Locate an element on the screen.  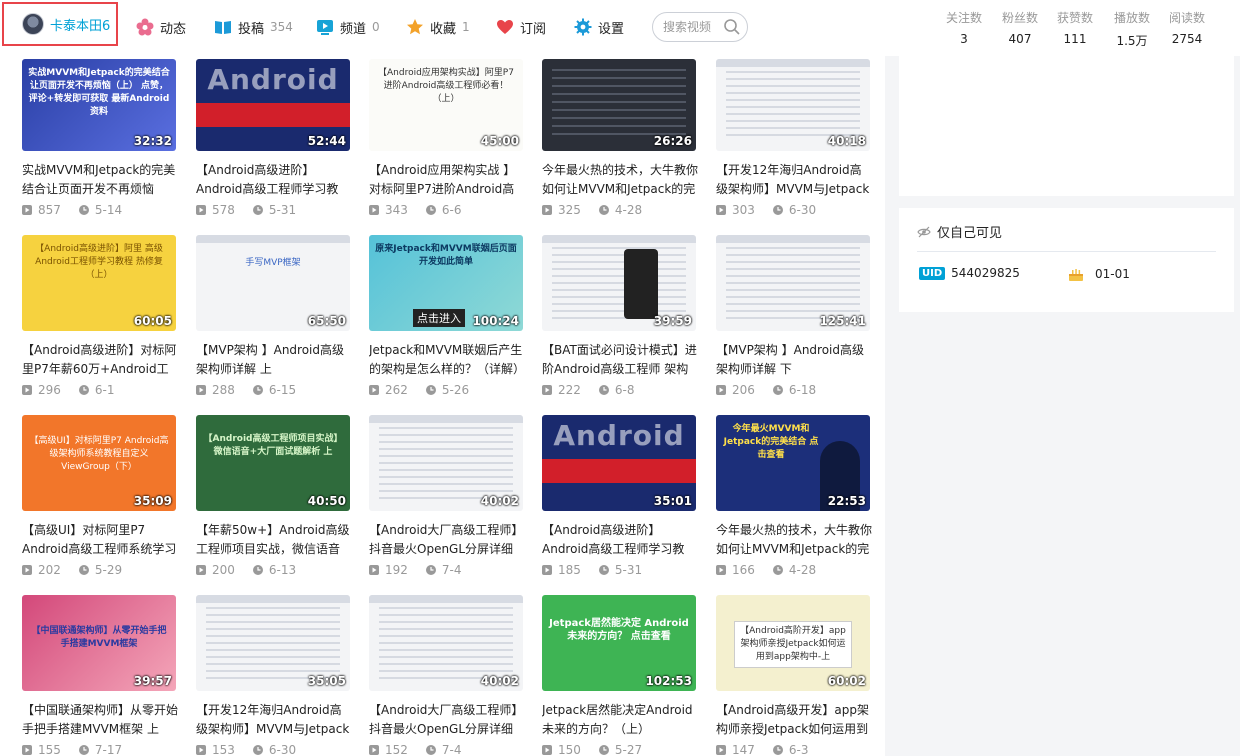
video-meta: 325 4-28 is located at coordinates (620, 210).